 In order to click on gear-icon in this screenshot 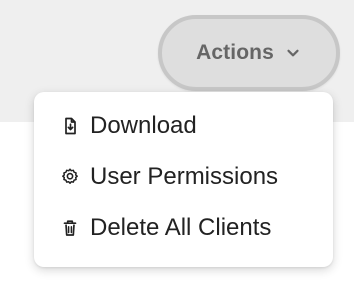, I will do `click(70, 177)`.